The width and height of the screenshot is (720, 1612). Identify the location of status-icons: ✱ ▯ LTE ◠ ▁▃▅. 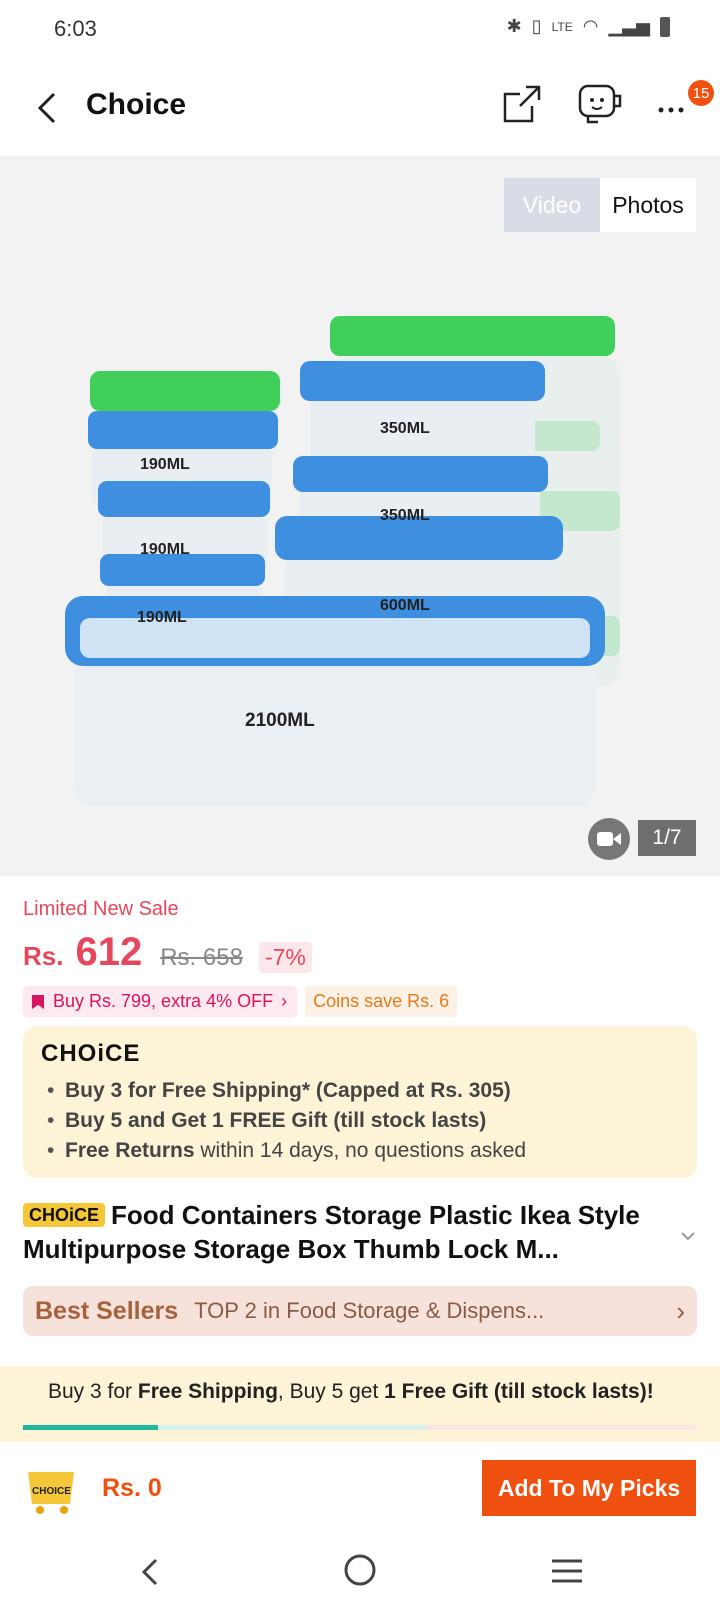
(588, 26).